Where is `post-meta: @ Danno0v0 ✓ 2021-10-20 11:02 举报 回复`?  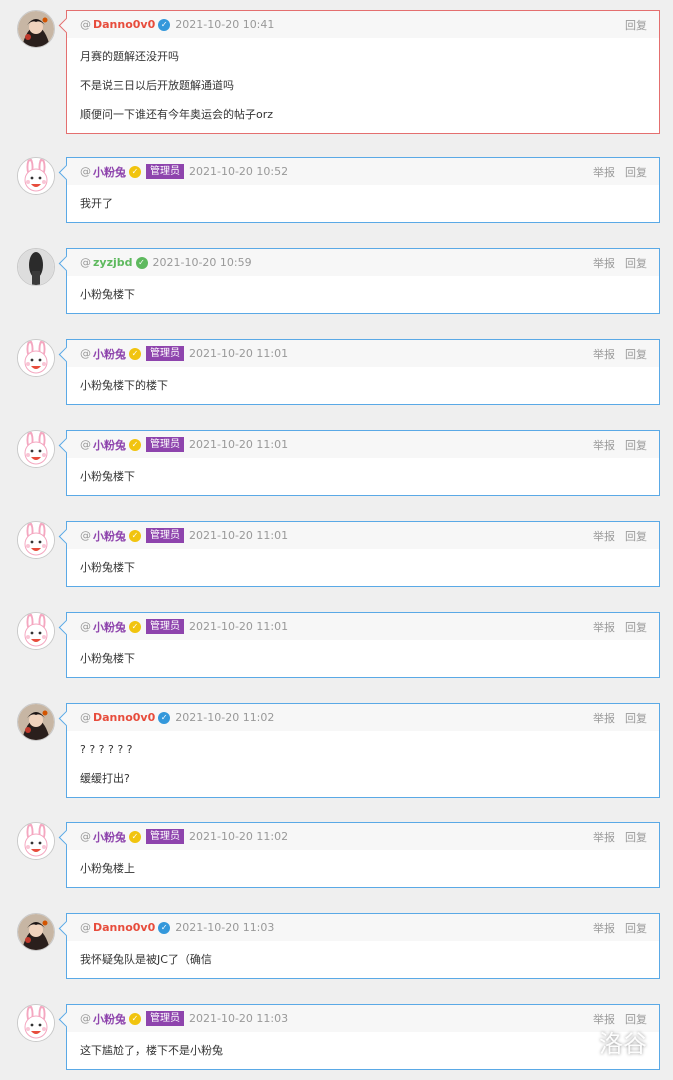
post-meta: @ Danno0v0 ✓ 2021-10-20 11:02 举报 回复 is located at coordinates (363, 717).